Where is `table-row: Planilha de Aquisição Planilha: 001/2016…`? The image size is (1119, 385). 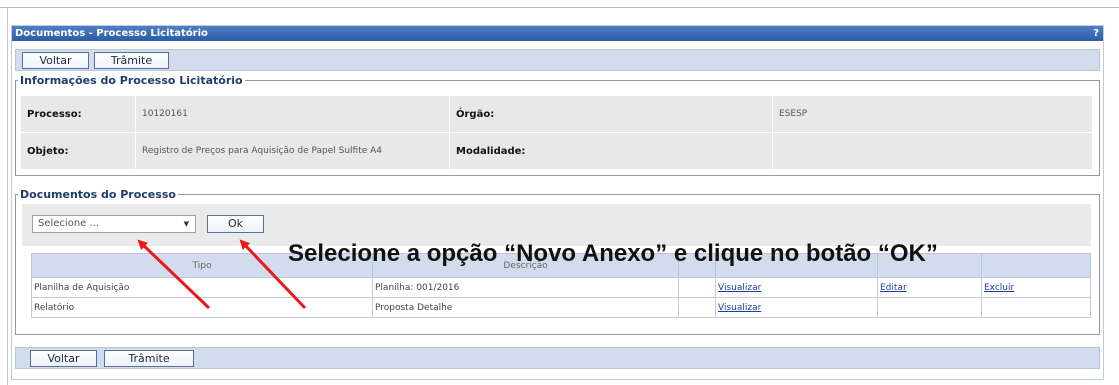
table-row: Planilha de Aquisição Planilha: 001/2016… is located at coordinates (561, 287).